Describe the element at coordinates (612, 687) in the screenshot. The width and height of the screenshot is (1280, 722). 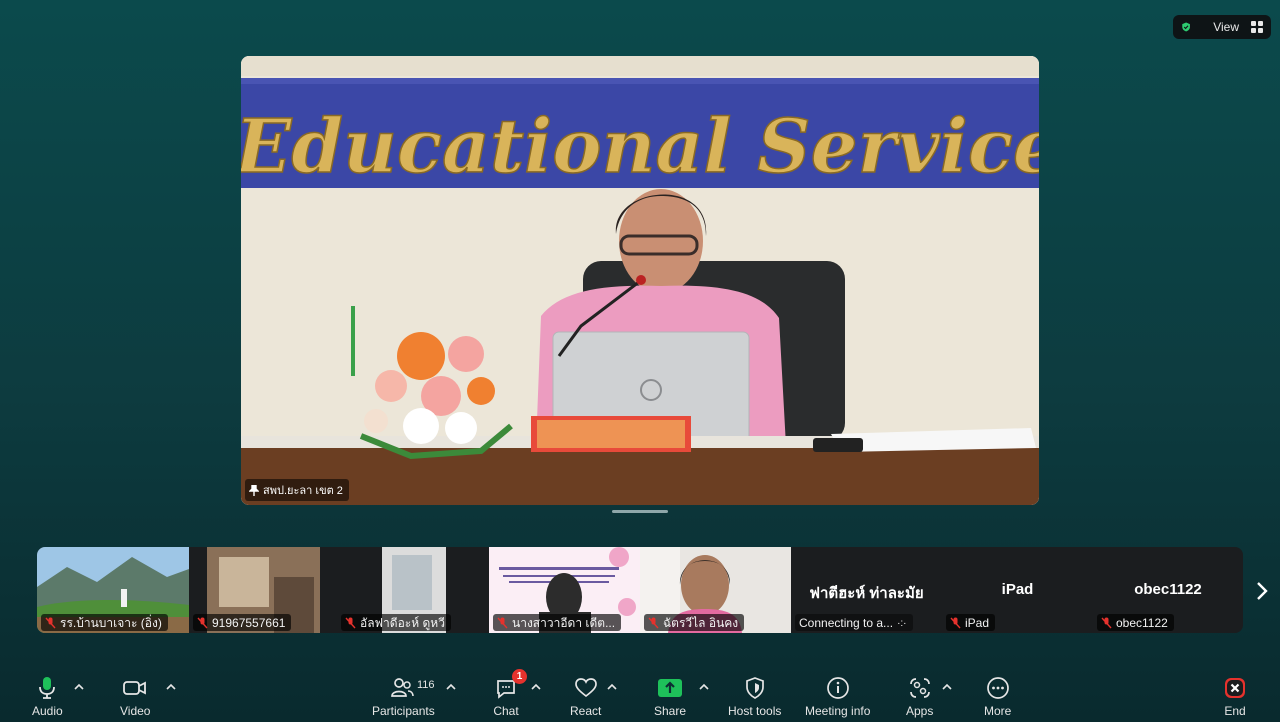
I see `react-options-caret-icon` at that location.